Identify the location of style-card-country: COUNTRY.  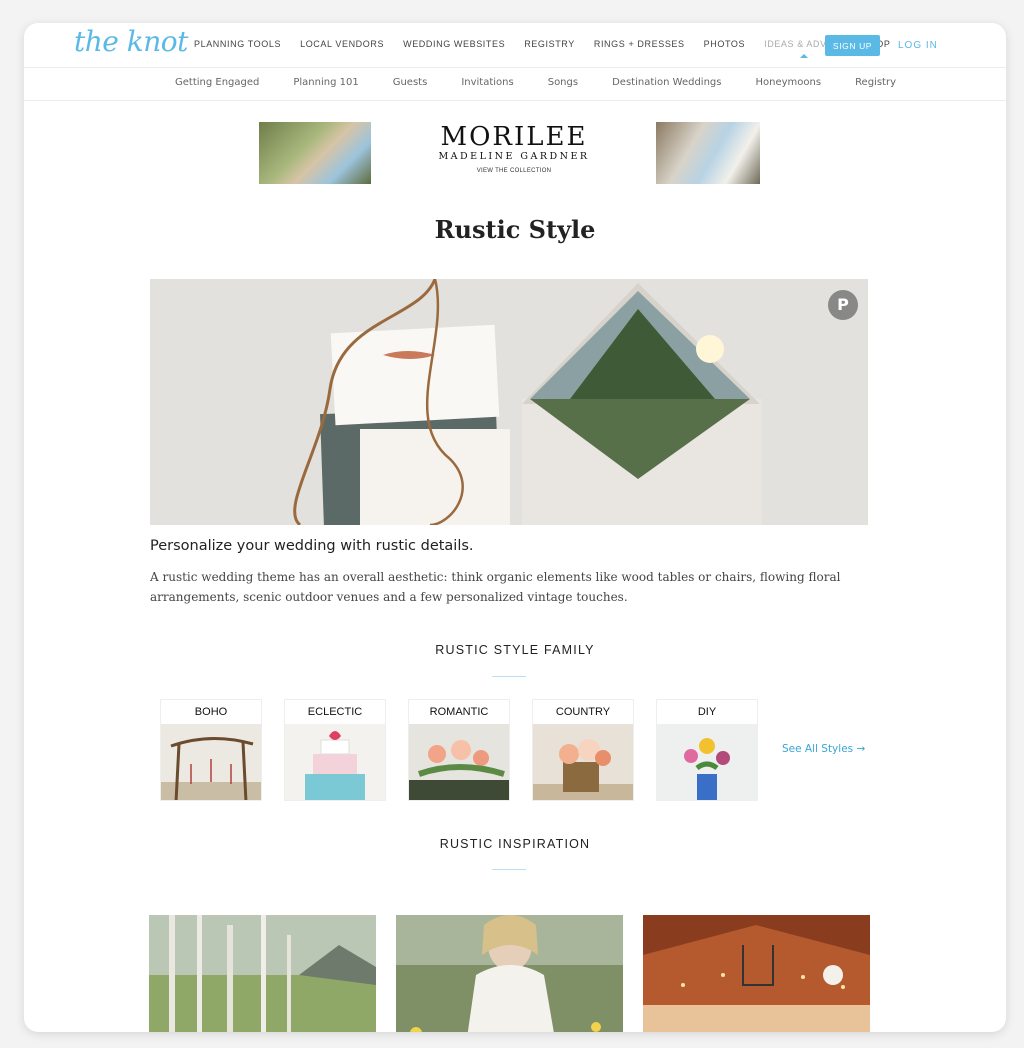
(583, 750).